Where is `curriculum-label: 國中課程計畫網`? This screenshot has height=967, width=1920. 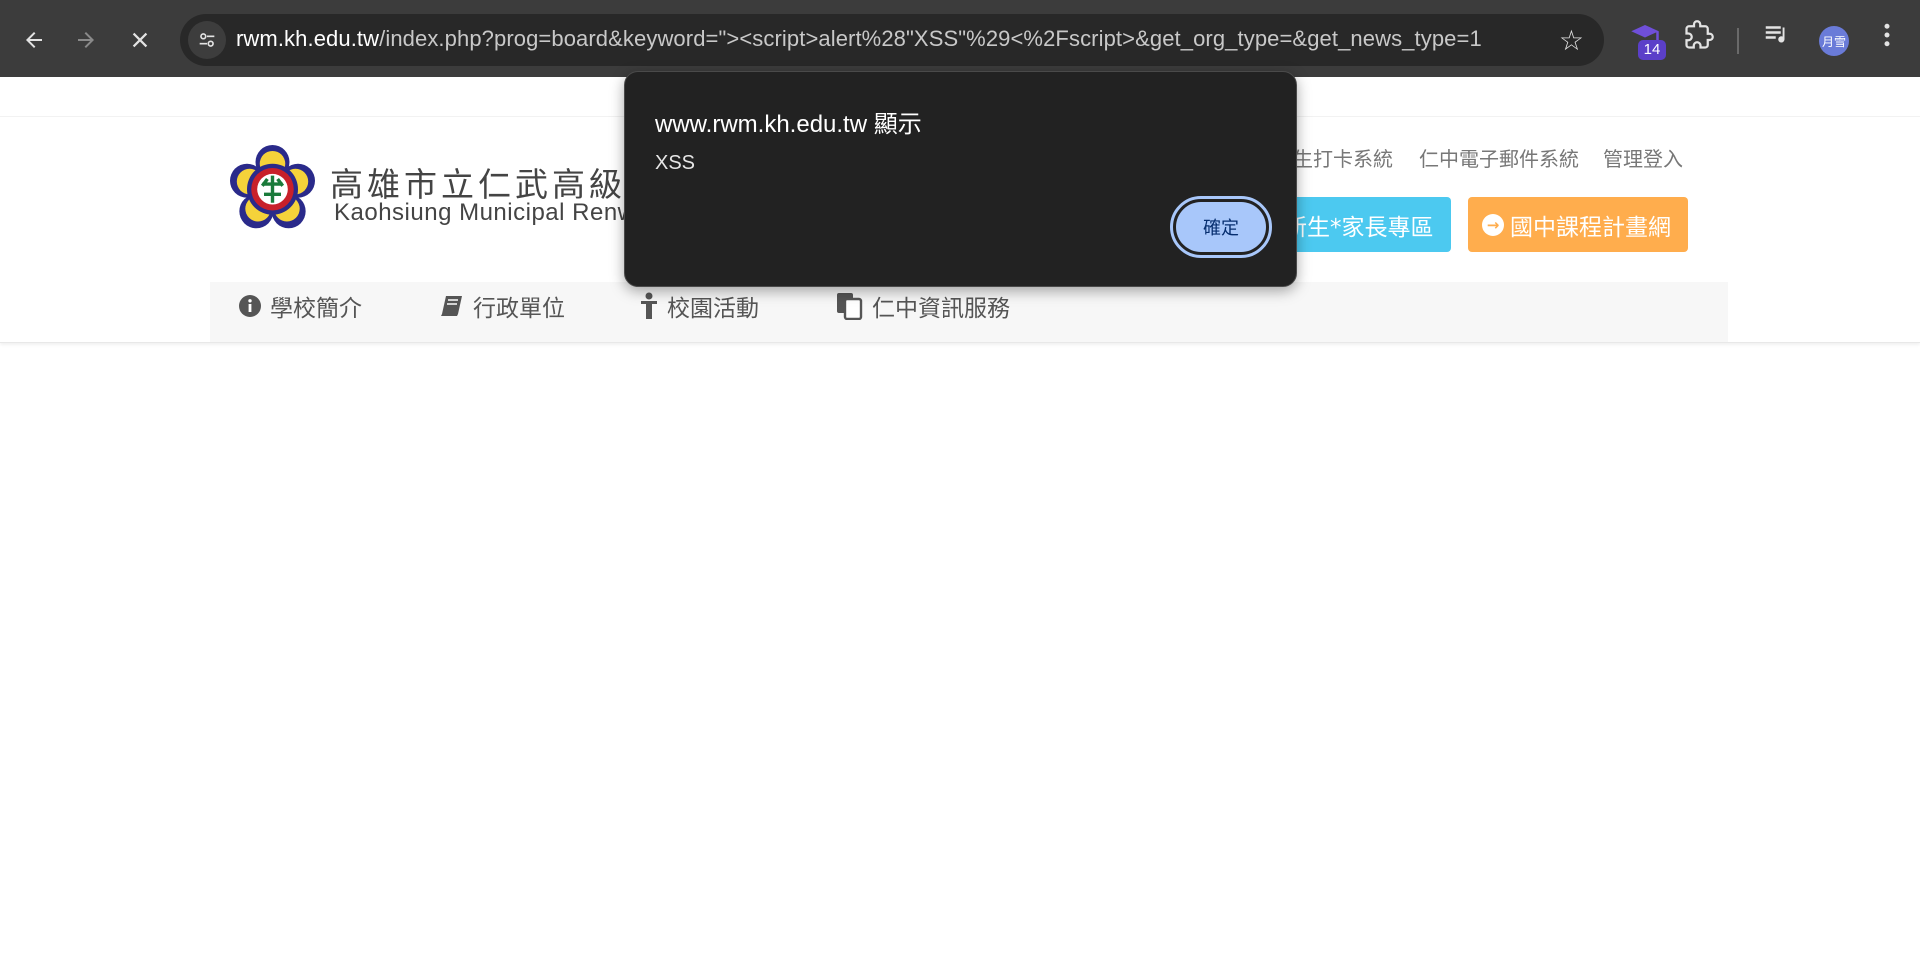 curriculum-label: 國中課程計畫網 is located at coordinates (1590, 227).